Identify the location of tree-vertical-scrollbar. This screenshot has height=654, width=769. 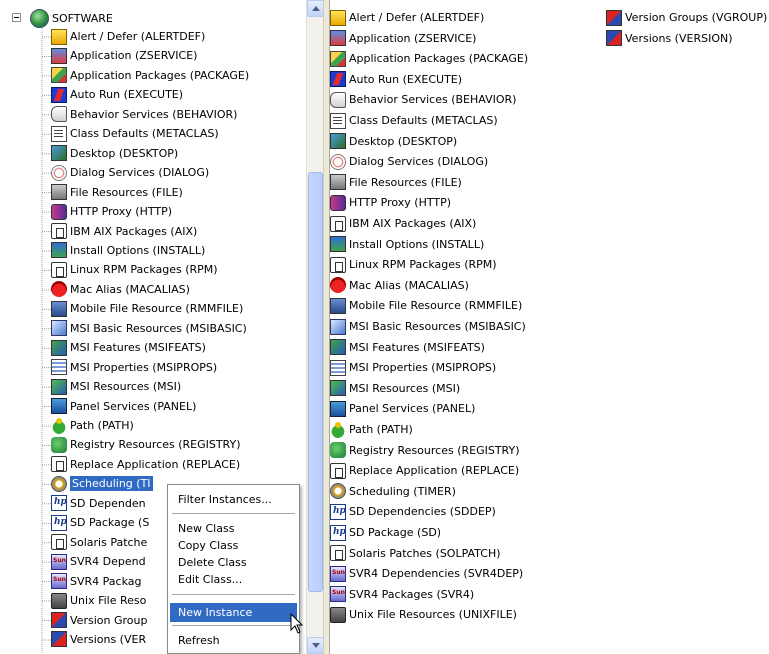
(315, 327).